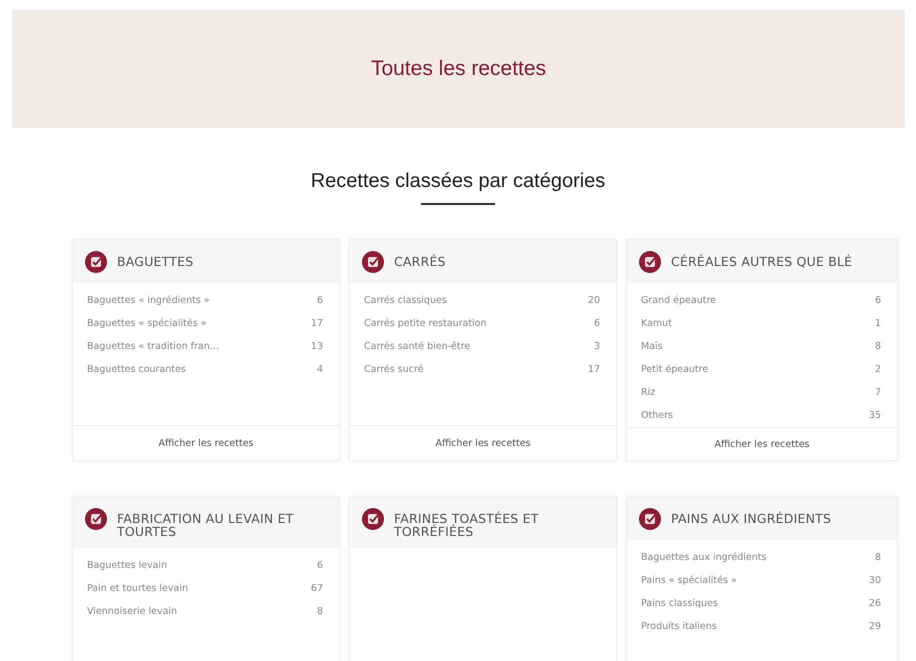 The height and width of the screenshot is (661, 916). Describe the element at coordinates (652, 346) in the screenshot. I see `subcategory-link: Maïs` at that location.